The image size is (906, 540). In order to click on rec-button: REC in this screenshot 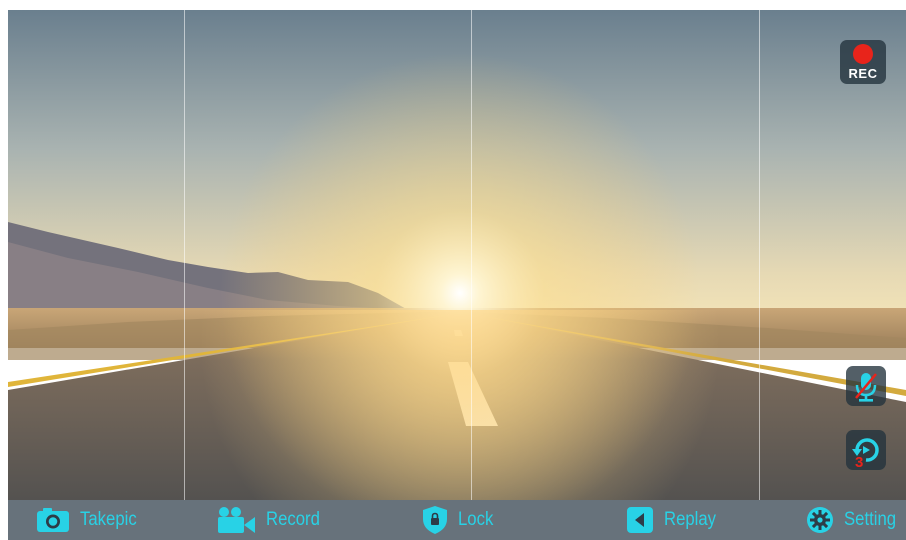, I will do `click(863, 62)`.